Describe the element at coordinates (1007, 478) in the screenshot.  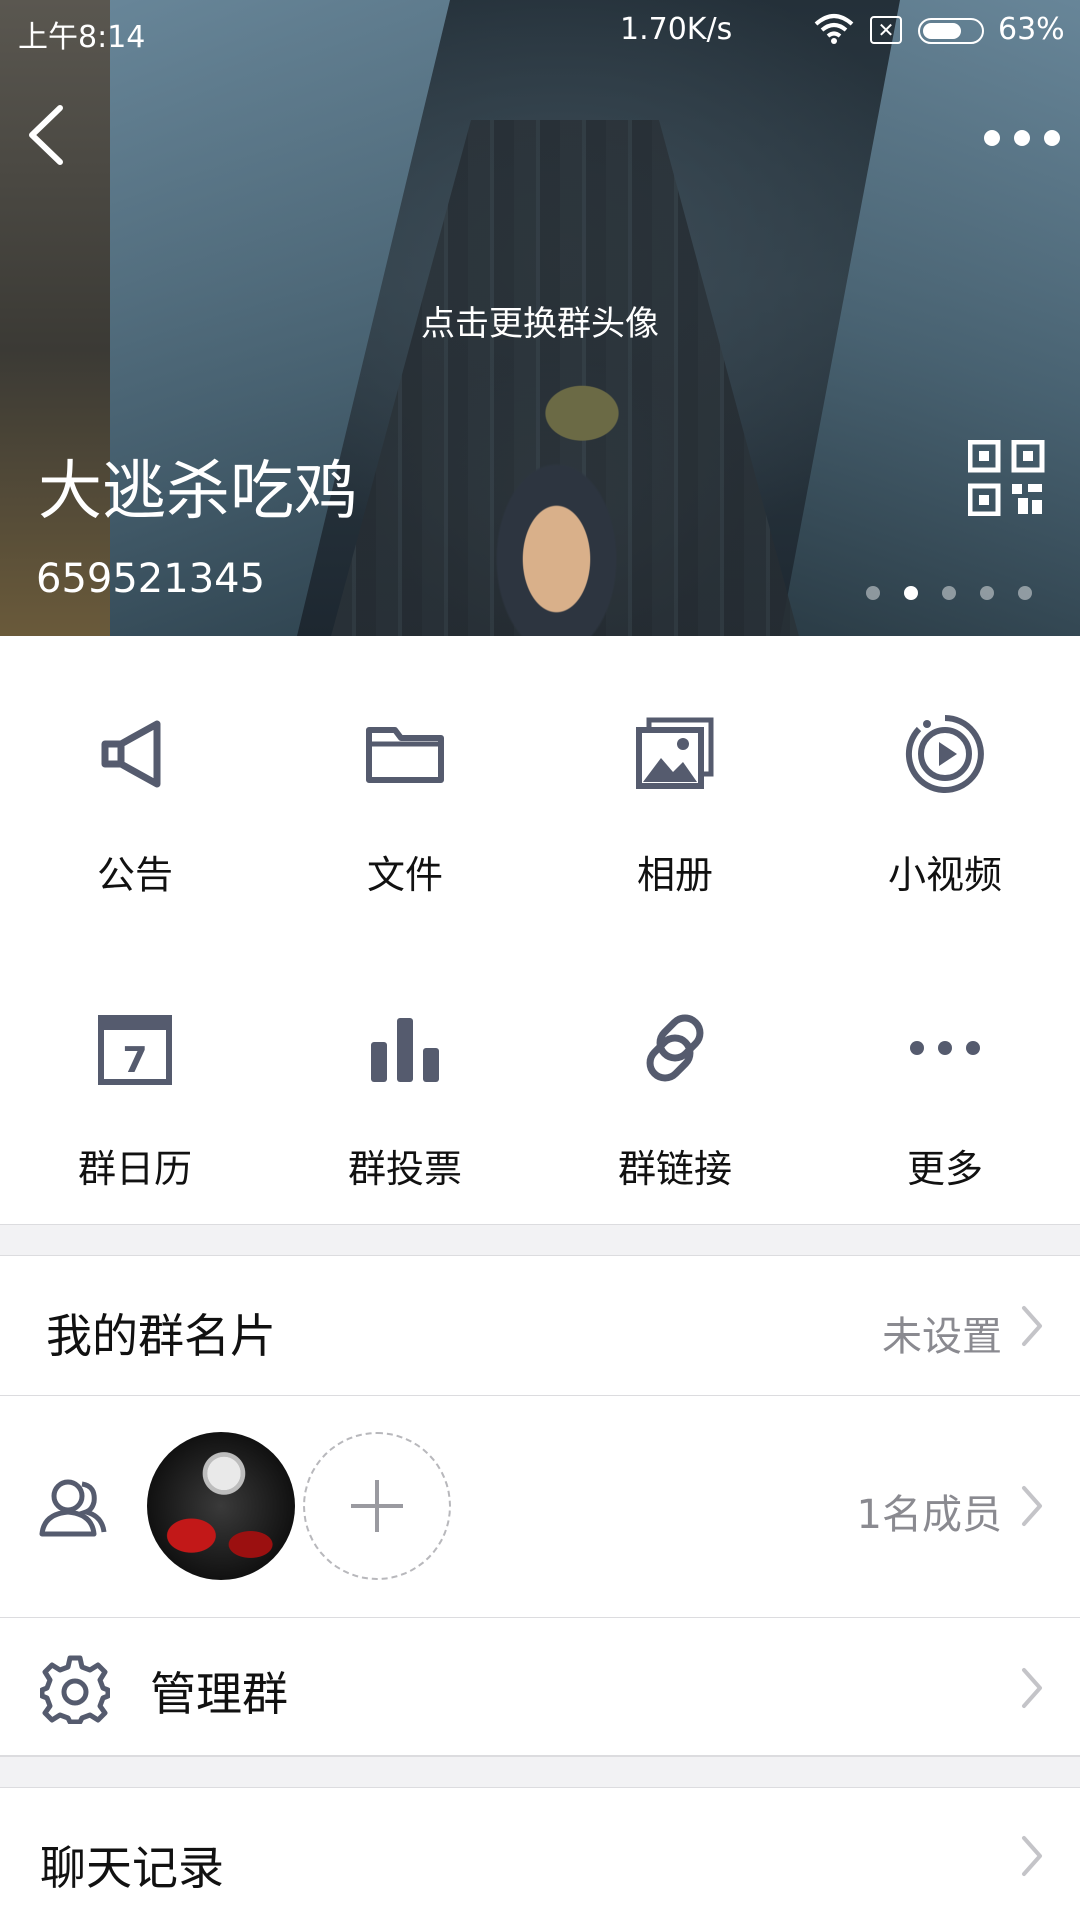
I see `qr-code-icon` at that location.